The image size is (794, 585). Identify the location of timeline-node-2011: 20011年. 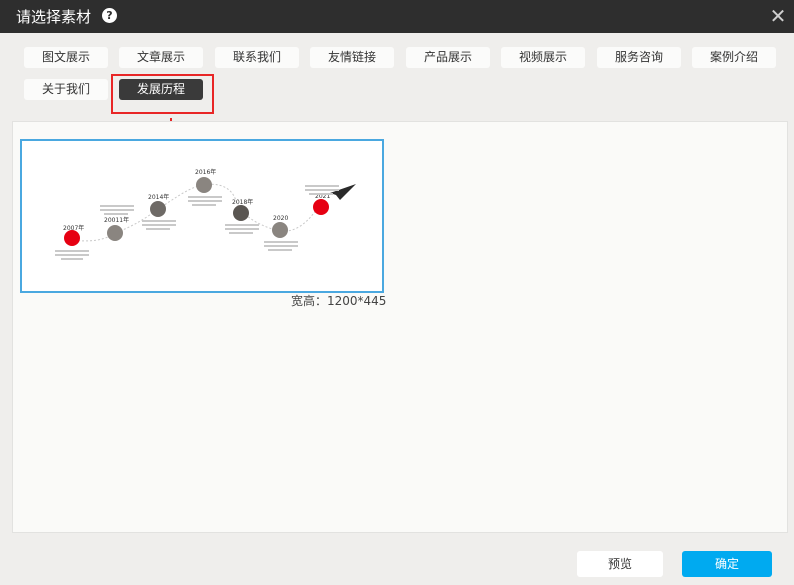
(117, 223).